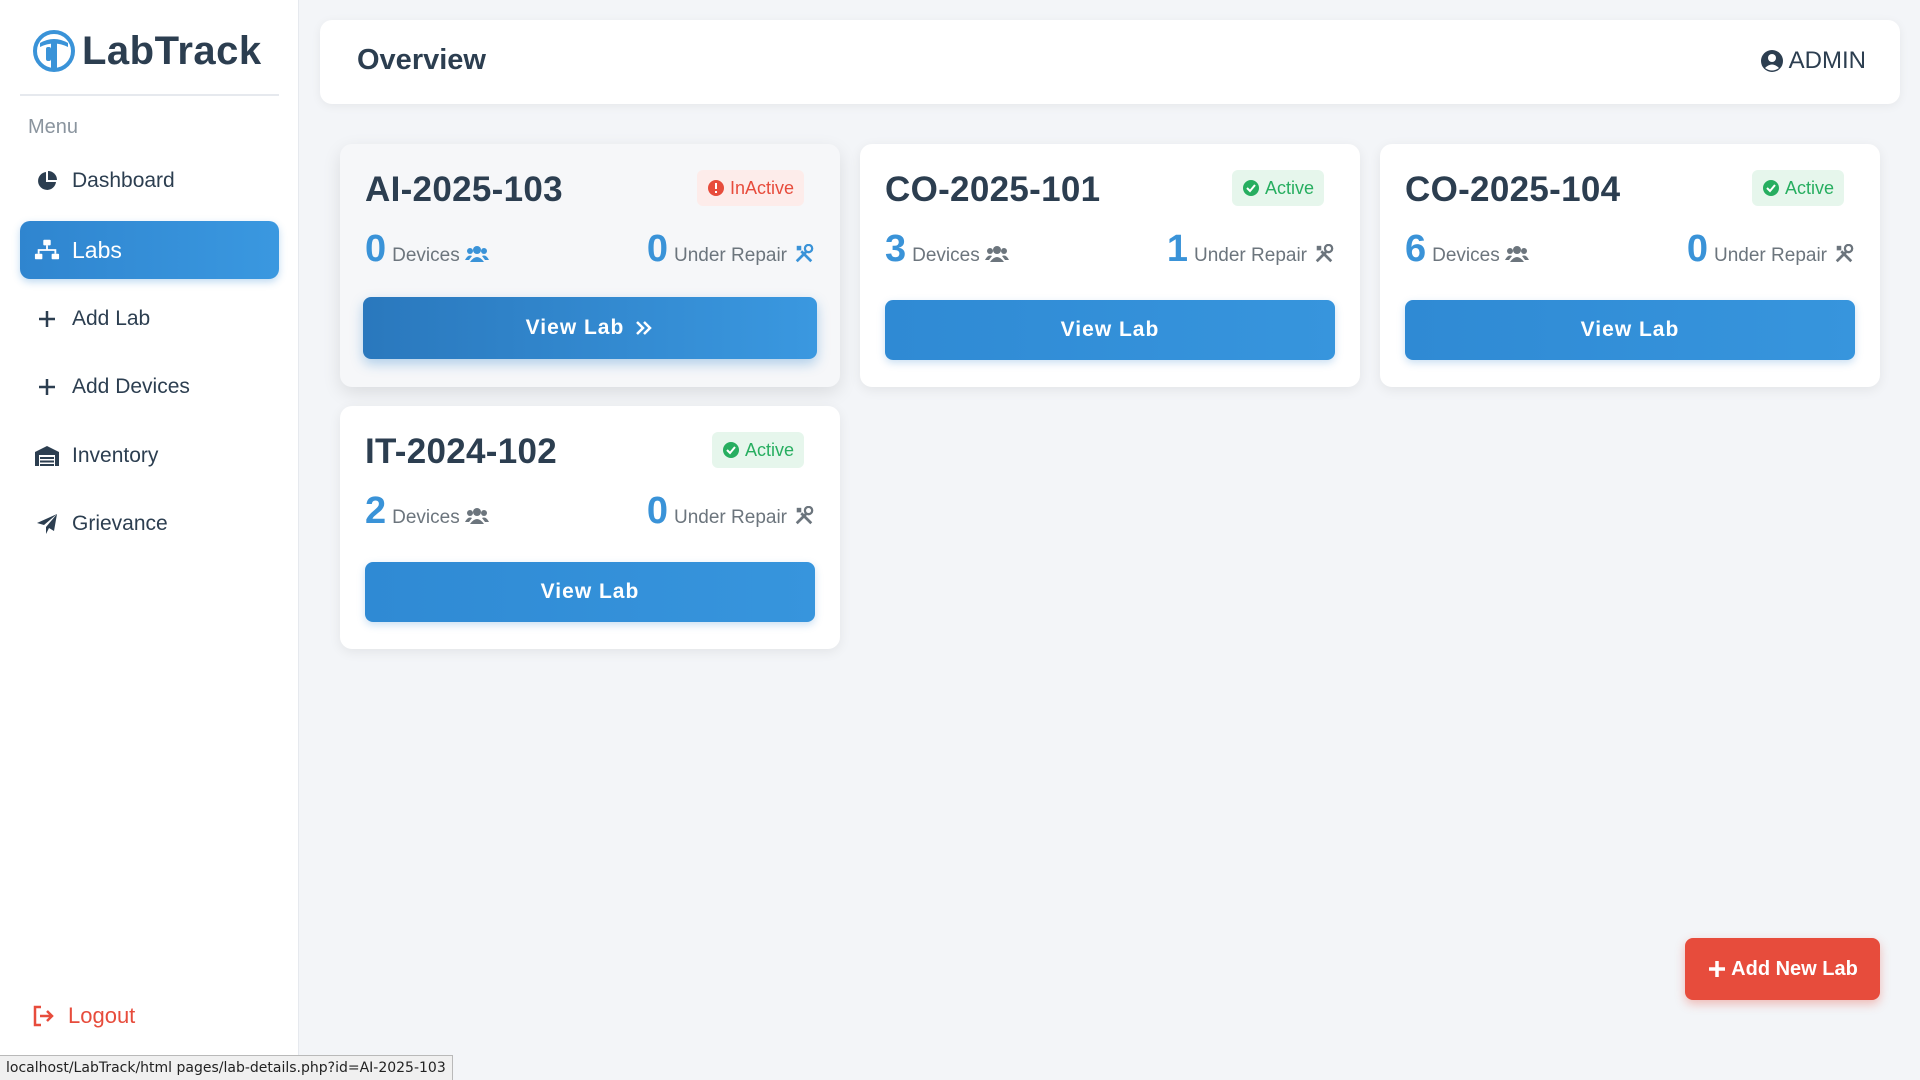  I want to click on add-new-lab-button: Add New Lab, so click(1782, 969).